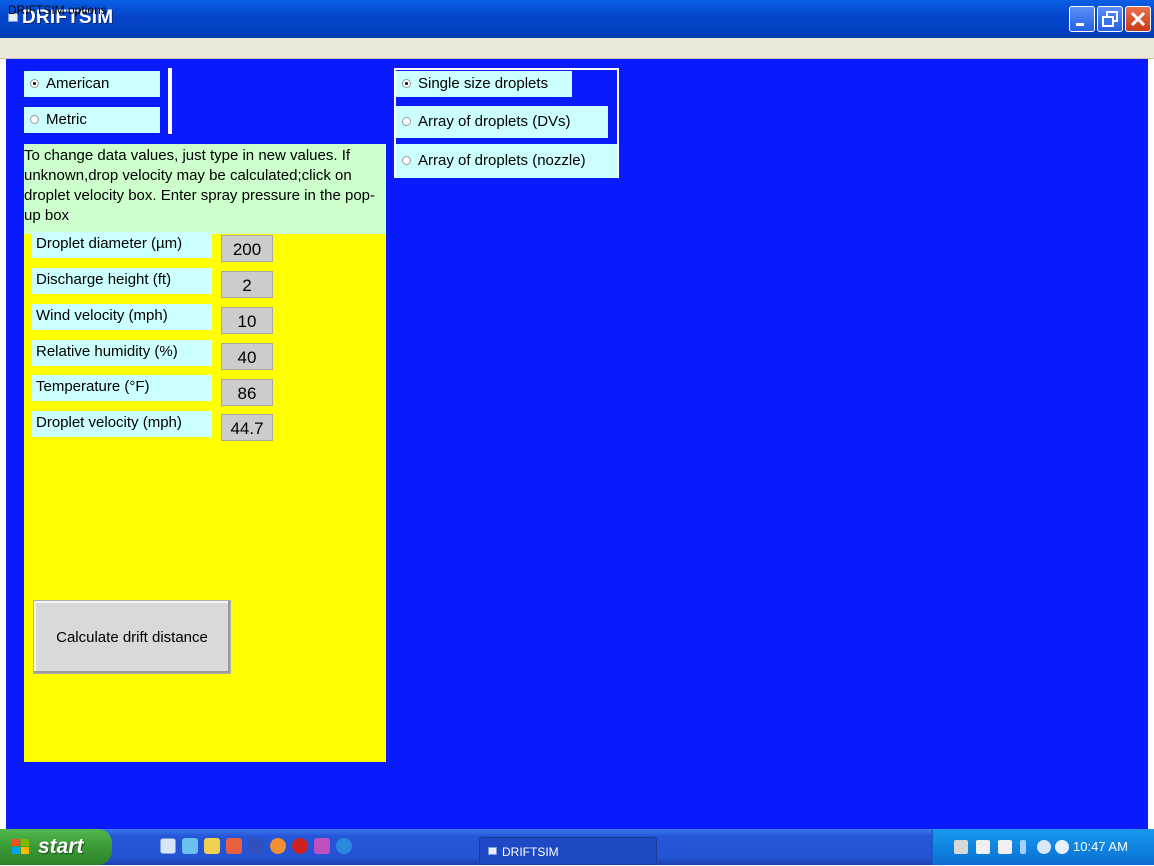 This screenshot has height=866, width=1154. Describe the element at coordinates (961, 847) in the screenshot. I see `tray-tool-icon` at that location.